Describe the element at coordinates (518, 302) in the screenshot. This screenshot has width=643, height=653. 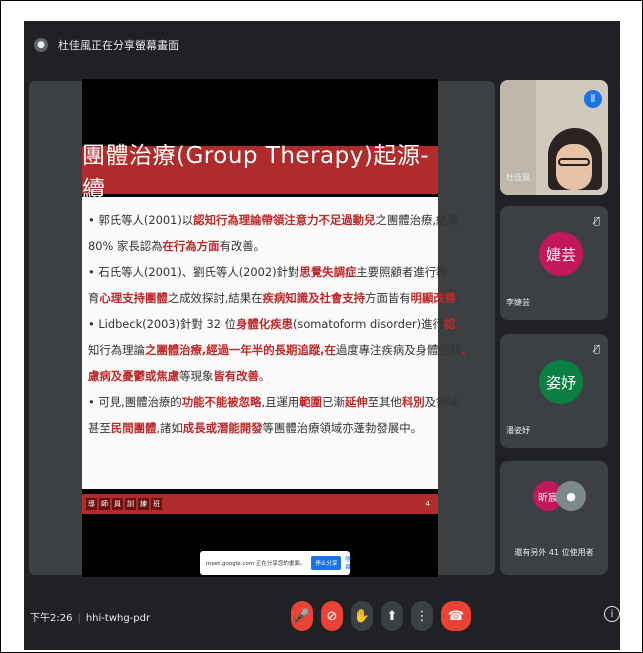
I see `participant-name: 李婕芸` at that location.